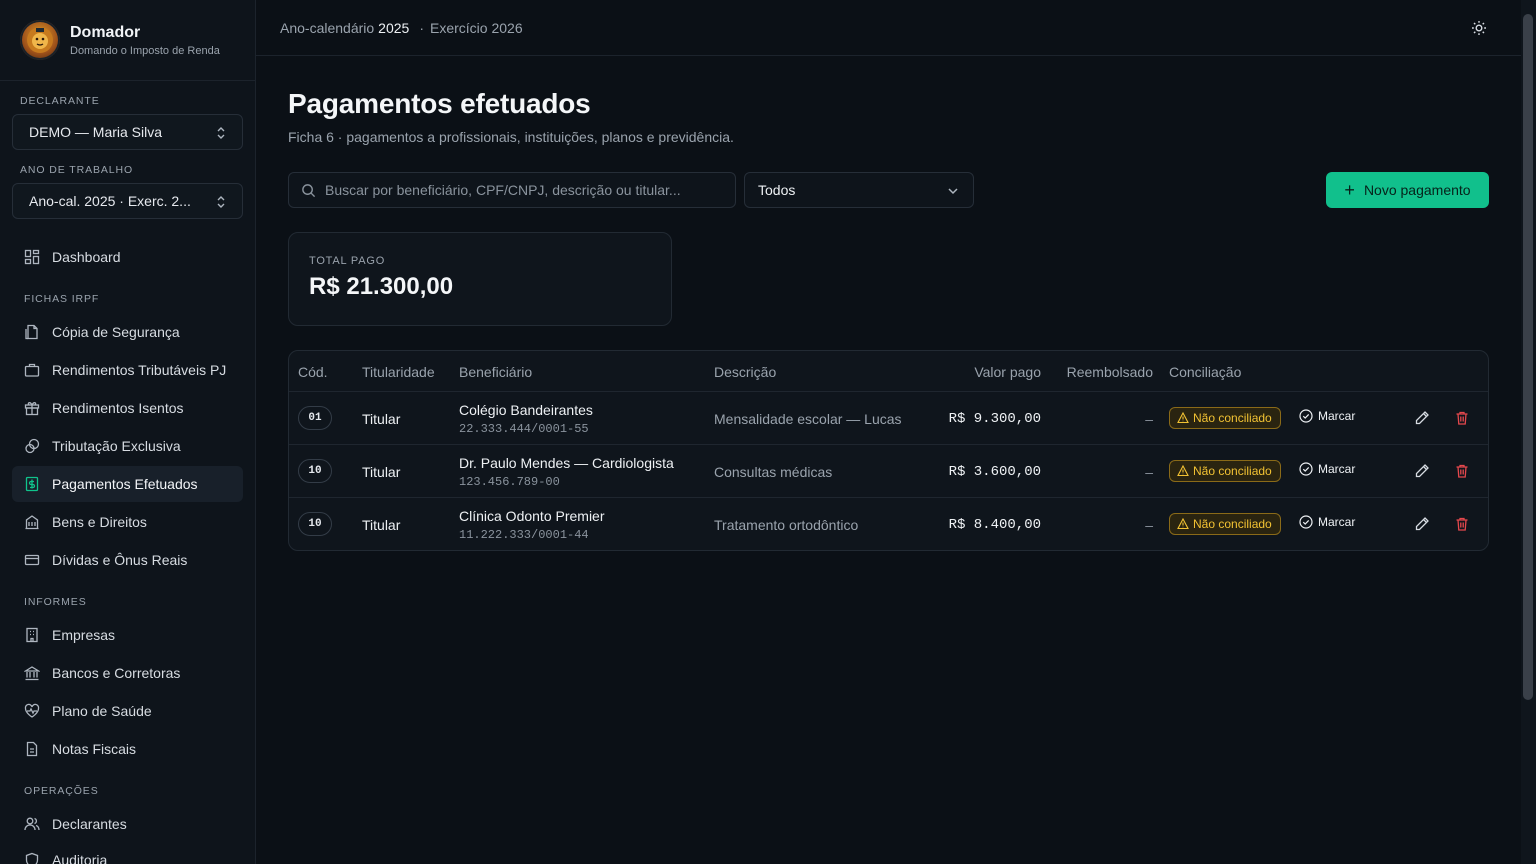 The width and height of the screenshot is (1536, 864). I want to click on nav-label: Notas Fiscais, so click(94, 749).